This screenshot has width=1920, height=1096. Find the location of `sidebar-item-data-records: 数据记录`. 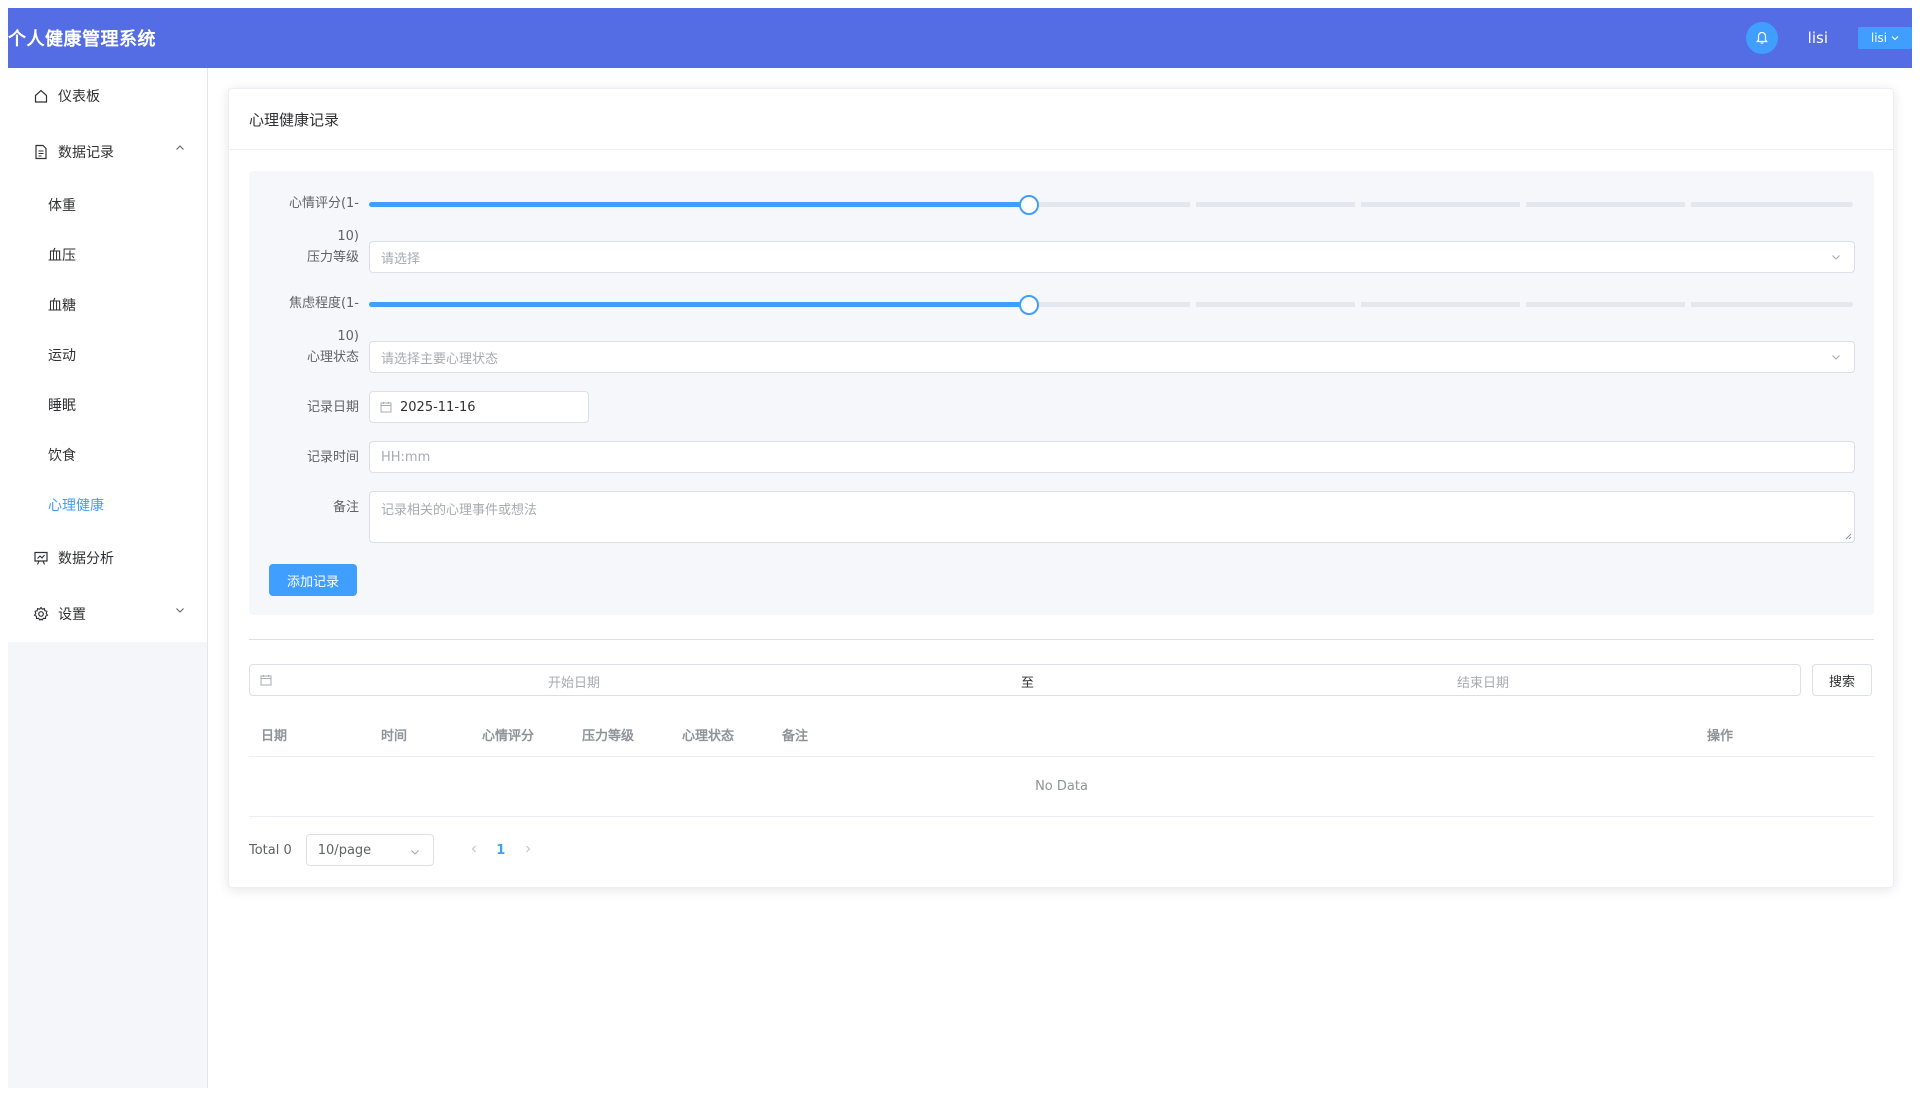

sidebar-item-data-records: 数据记录 is located at coordinates (107, 152).